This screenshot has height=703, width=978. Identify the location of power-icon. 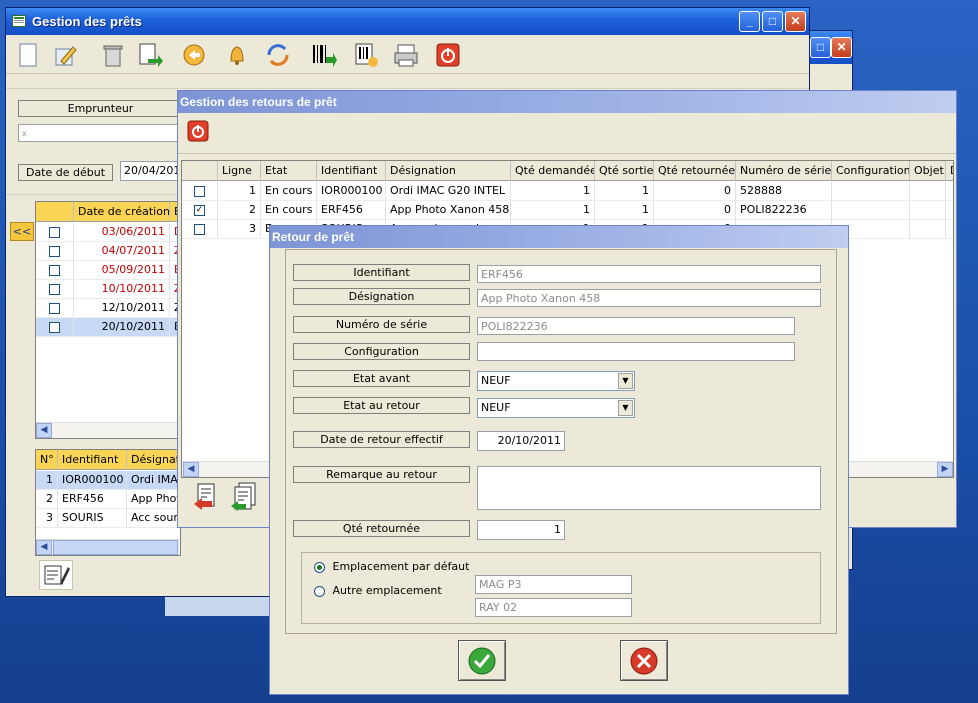
(448, 55).